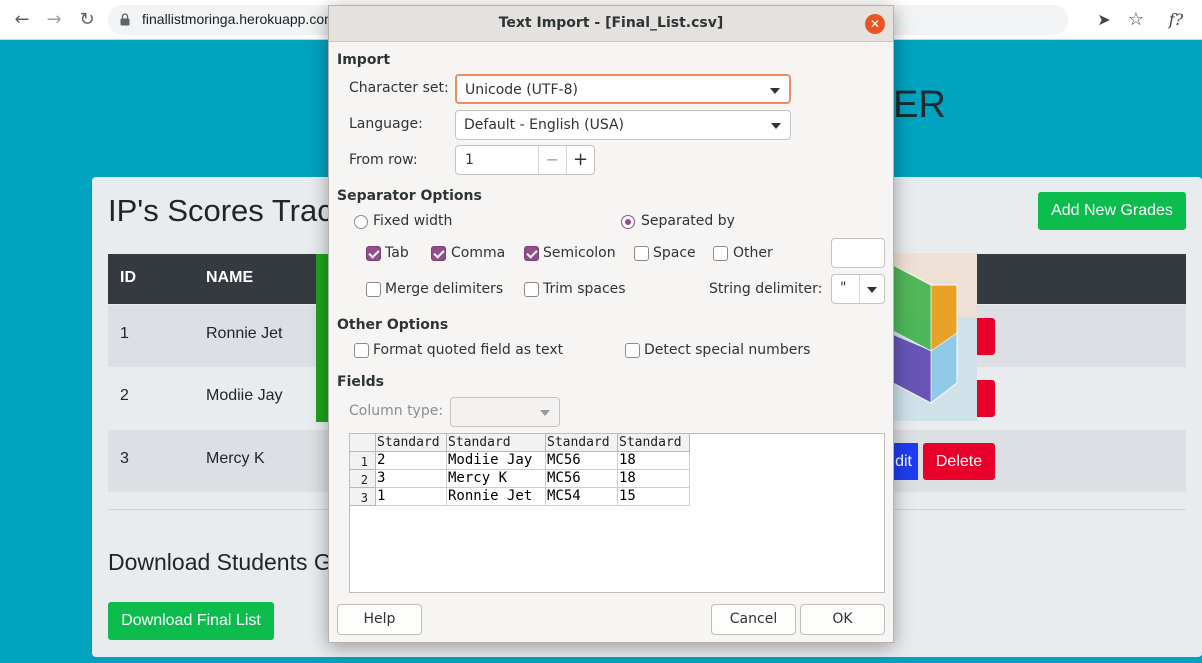  I want to click on column-header-id: ID, so click(128, 277).